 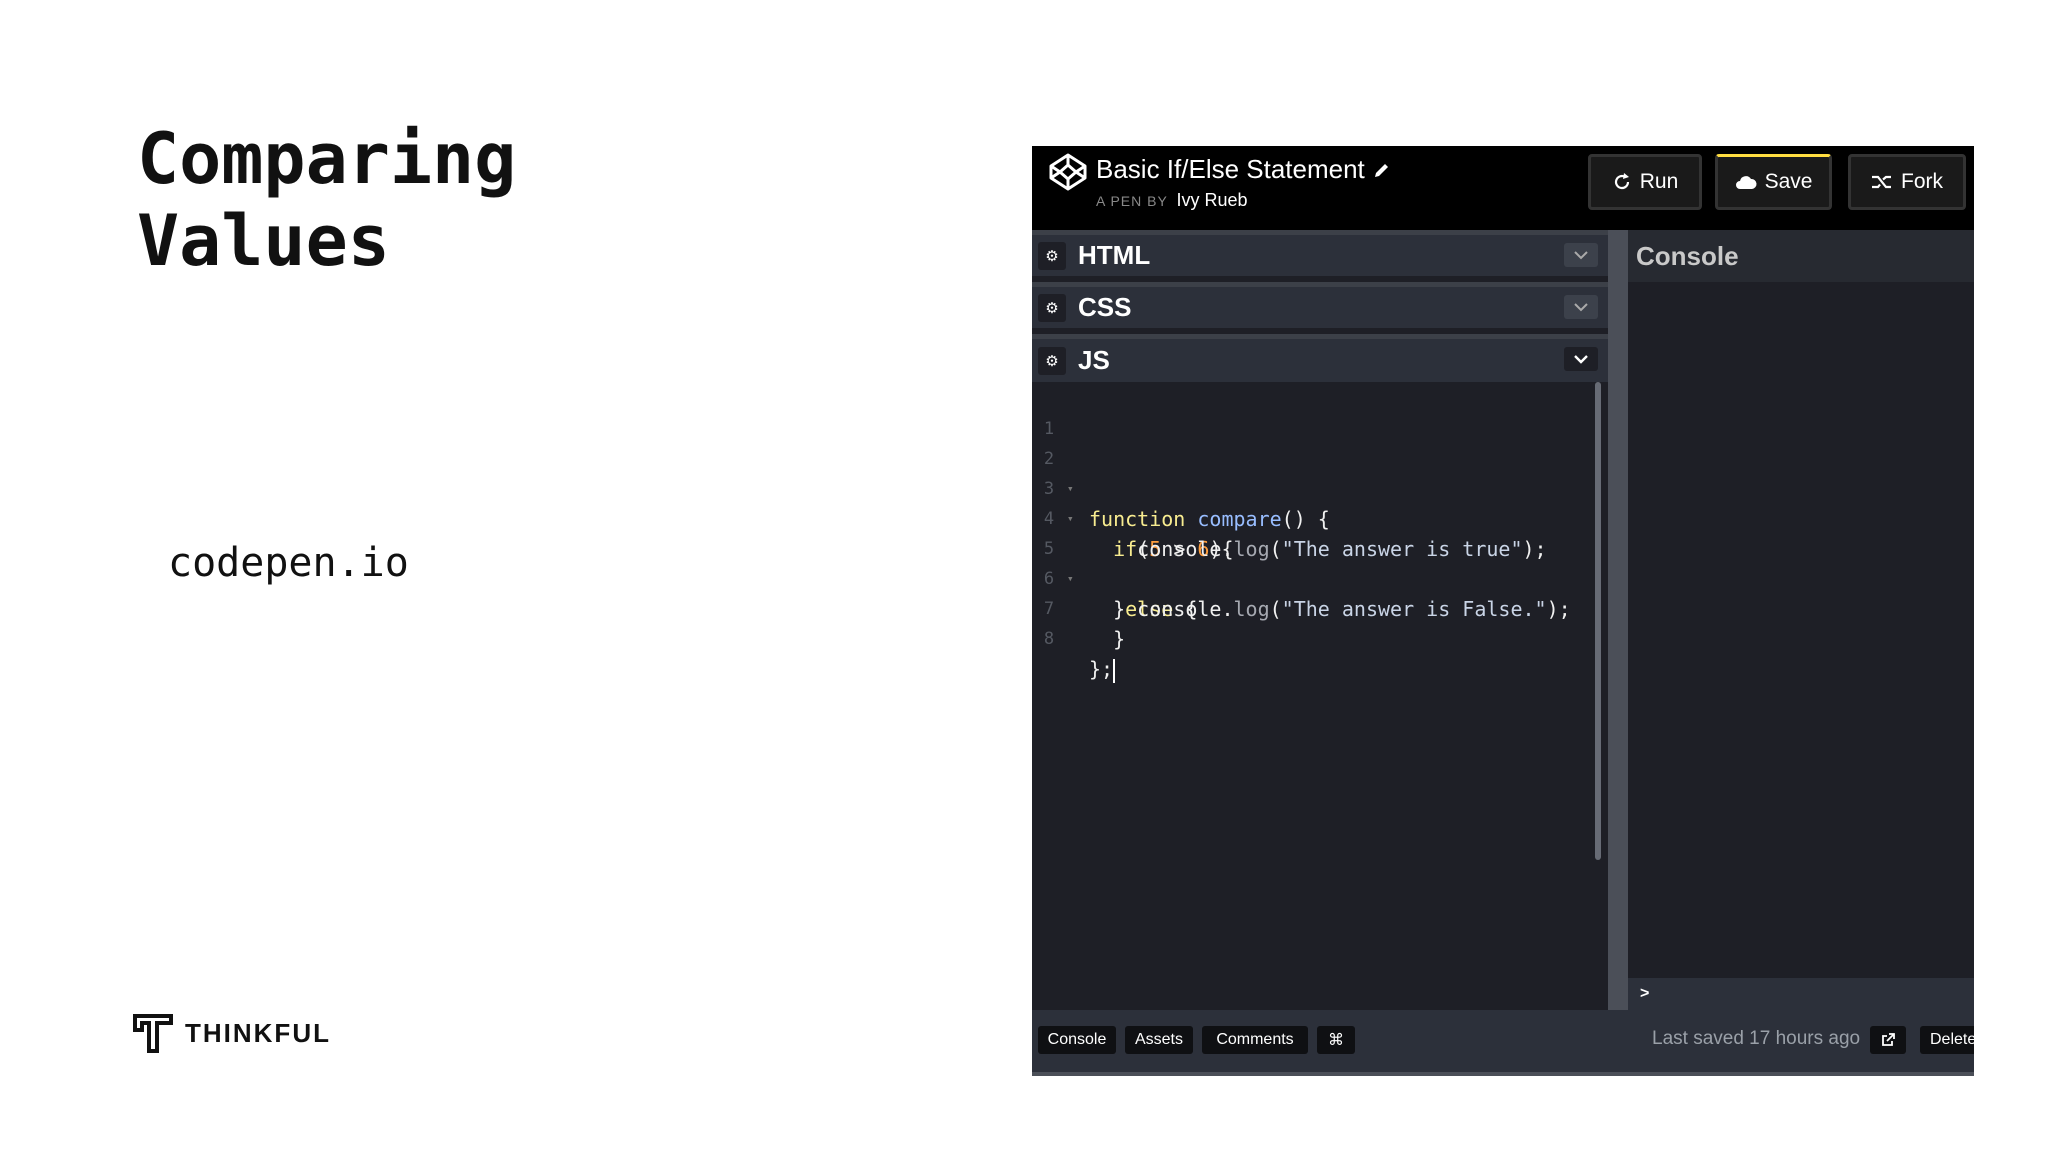 I want to click on code-line: 5 ▾ }else {, so click(x=1115, y=562).